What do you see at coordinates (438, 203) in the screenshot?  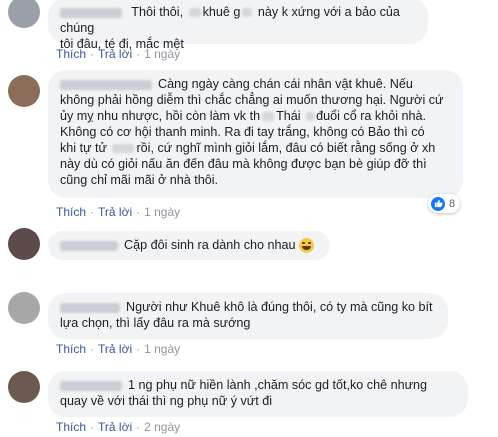 I see `like-icon` at bounding box center [438, 203].